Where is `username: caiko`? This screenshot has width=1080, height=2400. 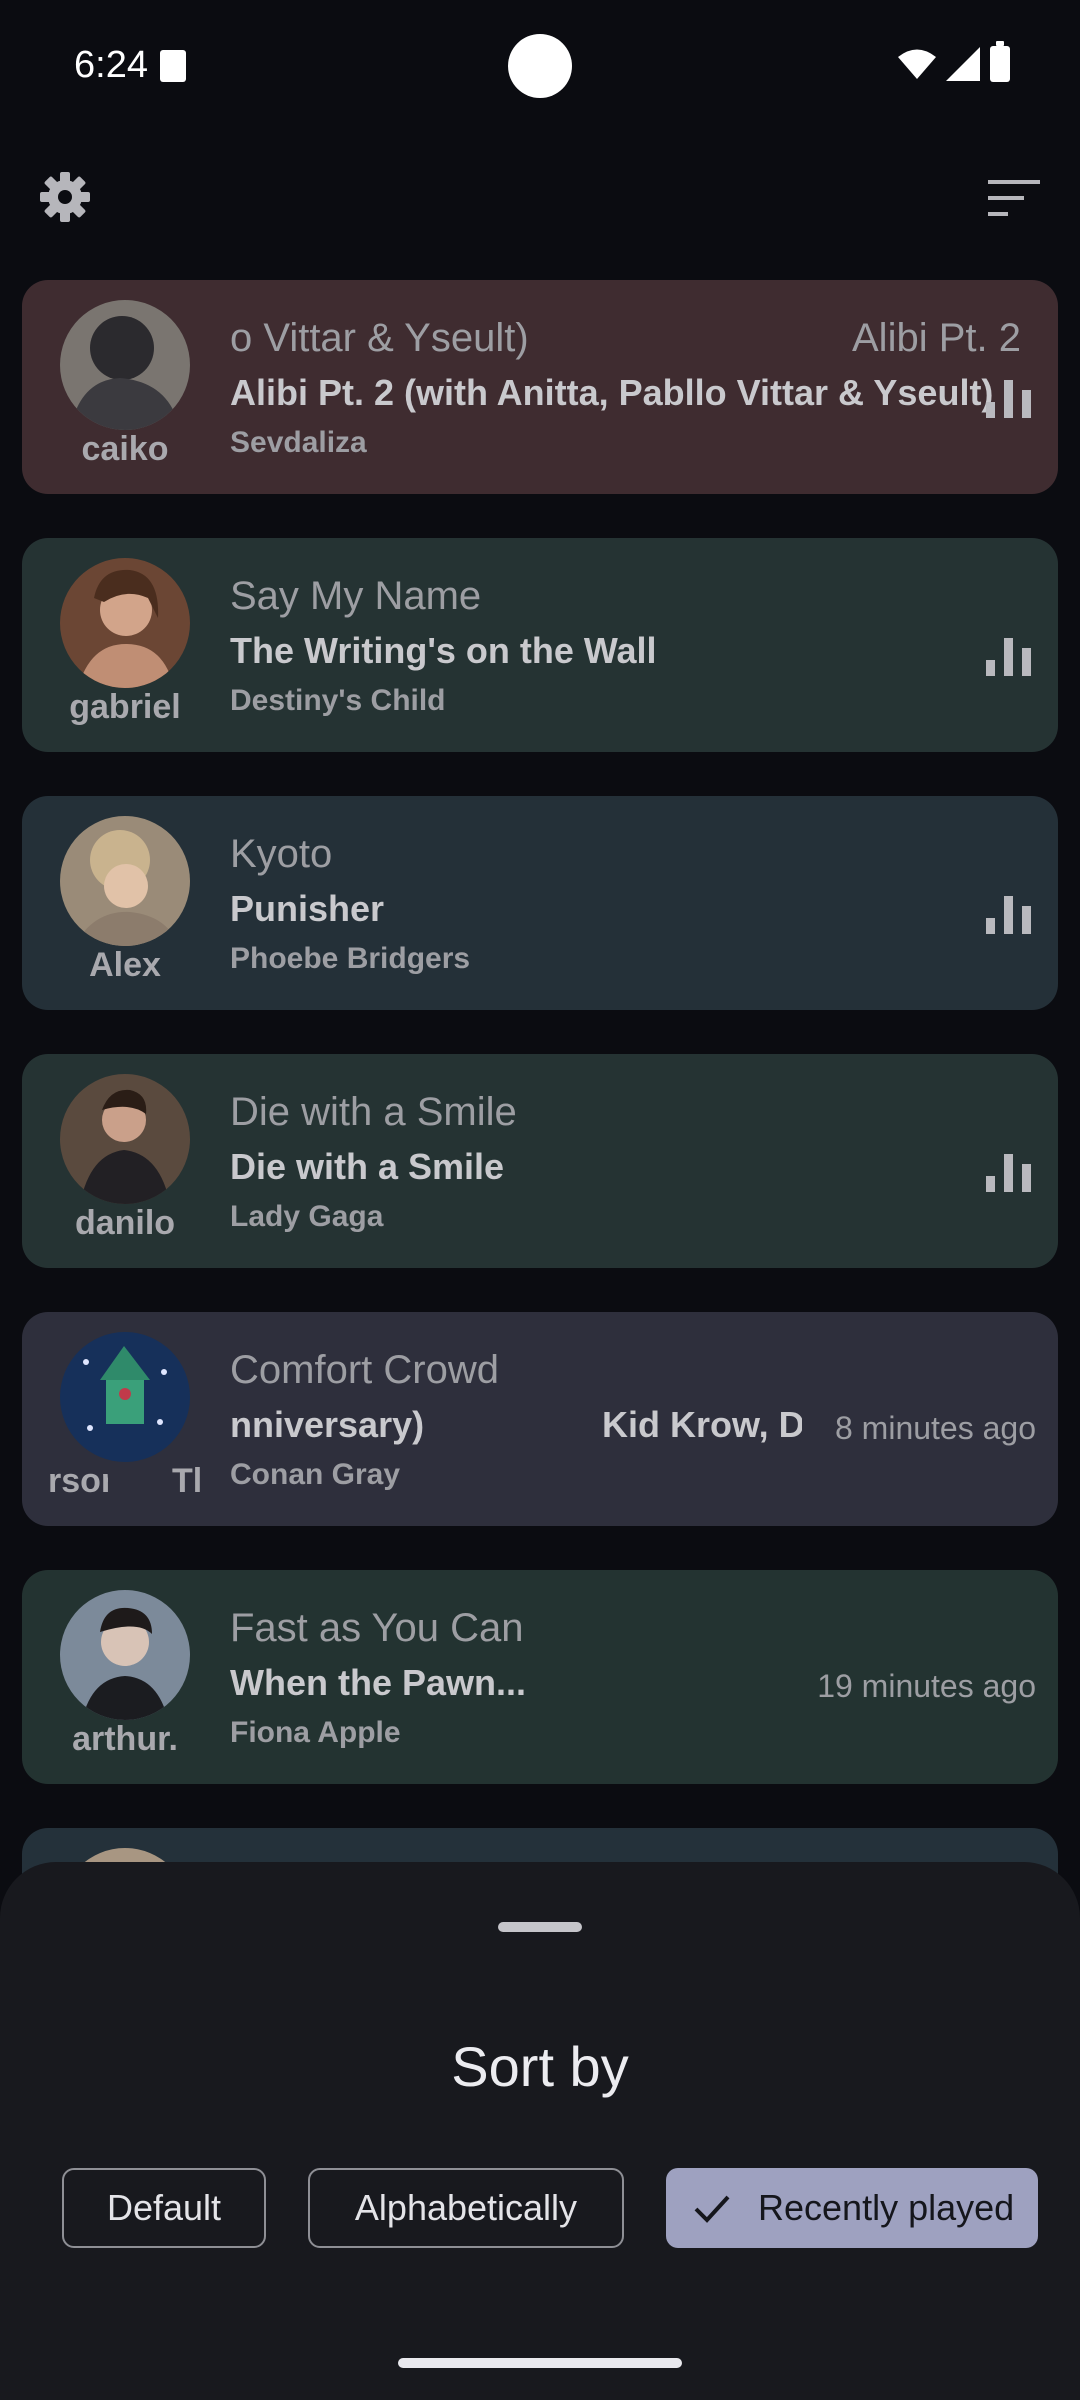 username: caiko is located at coordinates (125, 449).